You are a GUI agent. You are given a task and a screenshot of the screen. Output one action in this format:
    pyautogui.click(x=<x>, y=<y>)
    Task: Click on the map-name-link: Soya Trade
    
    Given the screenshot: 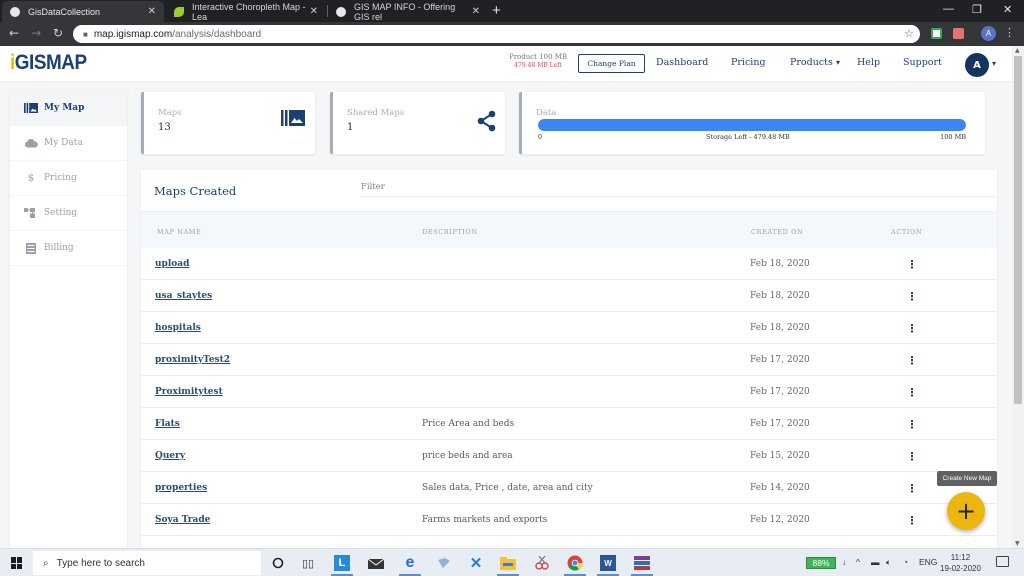 What is the action you would take?
    pyautogui.click(x=182, y=520)
    